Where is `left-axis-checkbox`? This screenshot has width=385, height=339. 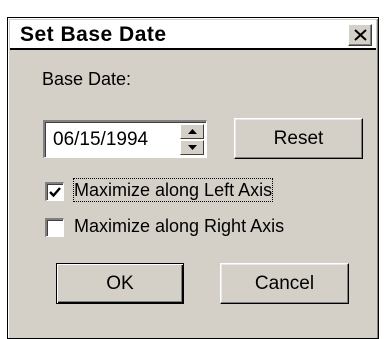 left-axis-checkbox is located at coordinates (54, 191).